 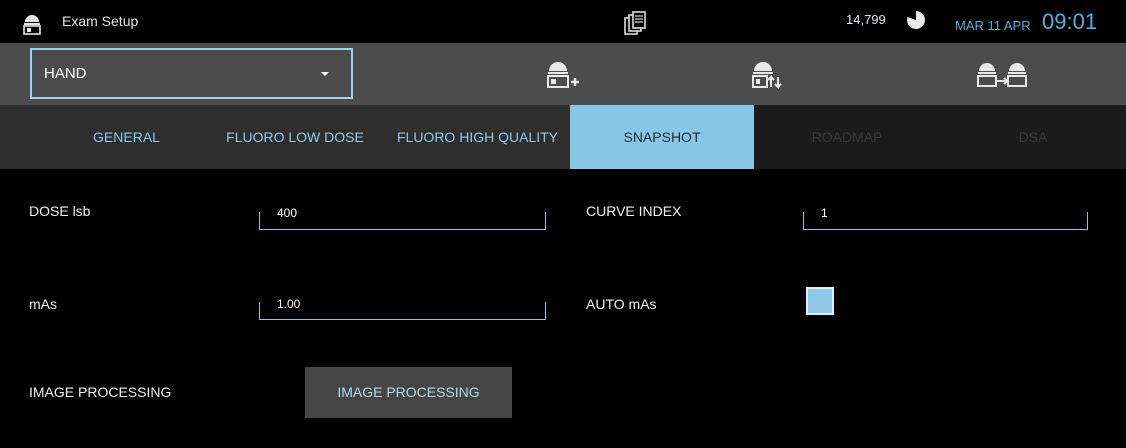 What do you see at coordinates (402, 311) in the screenshot?
I see `mas-field` at bounding box center [402, 311].